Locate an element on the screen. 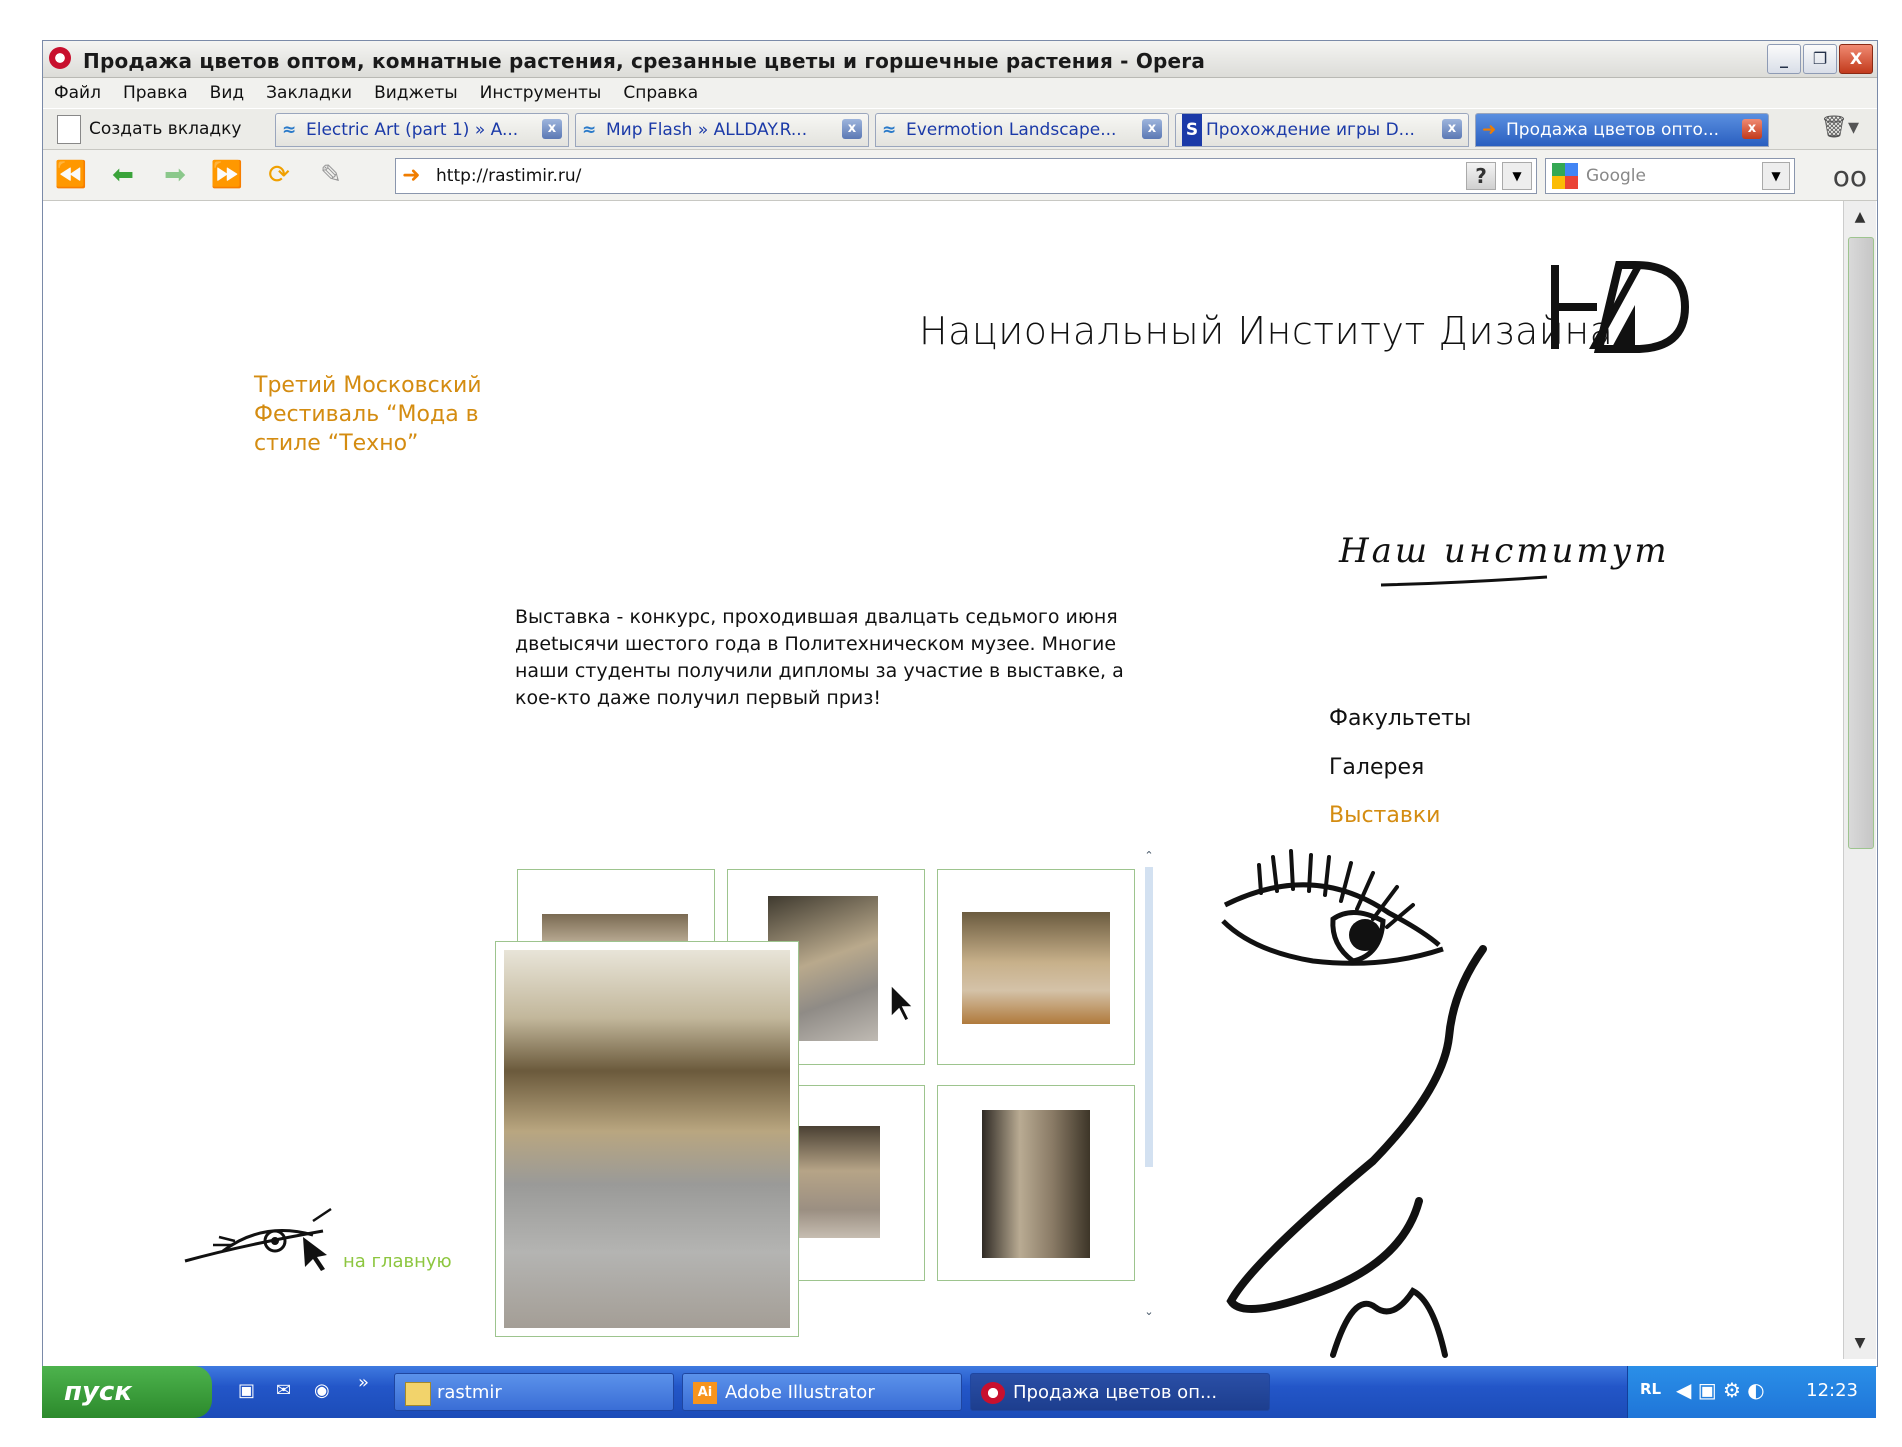 The image size is (1902, 1447). institute-title: Национальный Институт Дизайна is located at coordinates (1266, 331).